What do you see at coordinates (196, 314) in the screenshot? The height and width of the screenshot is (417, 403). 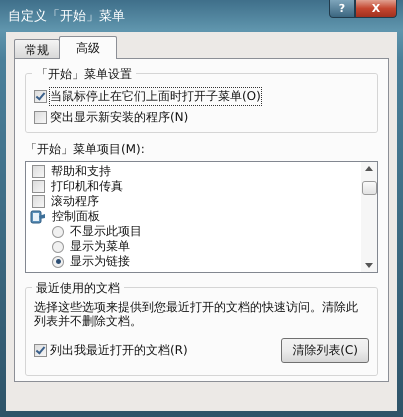 I see `description-text: 选择这些选项来提供到您最近打开的文档的快速访问。清除此列表并不删除文档。` at bounding box center [196, 314].